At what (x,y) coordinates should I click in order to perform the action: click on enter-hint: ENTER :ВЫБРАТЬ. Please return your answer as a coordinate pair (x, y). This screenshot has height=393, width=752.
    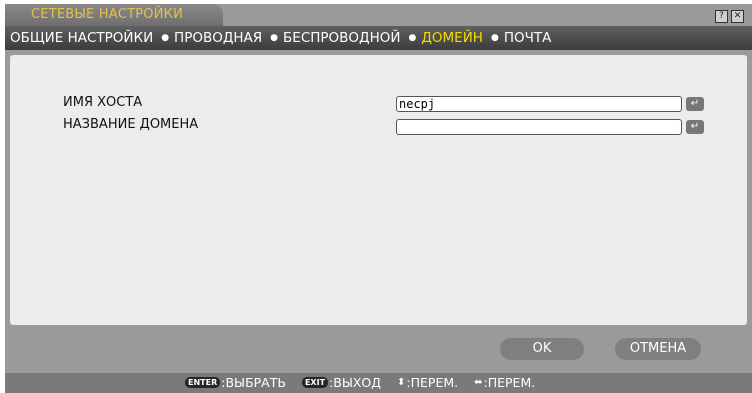
    Looking at the image, I should click on (235, 382).